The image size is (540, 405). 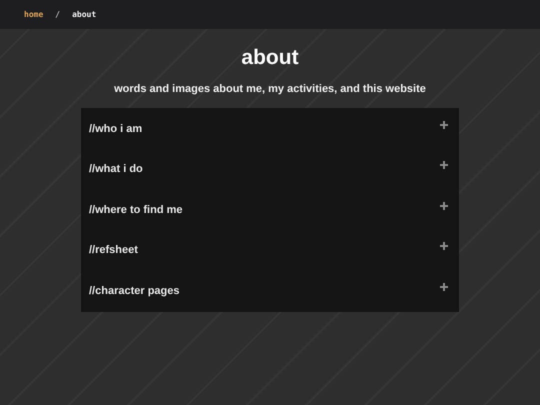 What do you see at coordinates (270, 250) in the screenshot?
I see `accordion-item: //refsheet` at bounding box center [270, 250].